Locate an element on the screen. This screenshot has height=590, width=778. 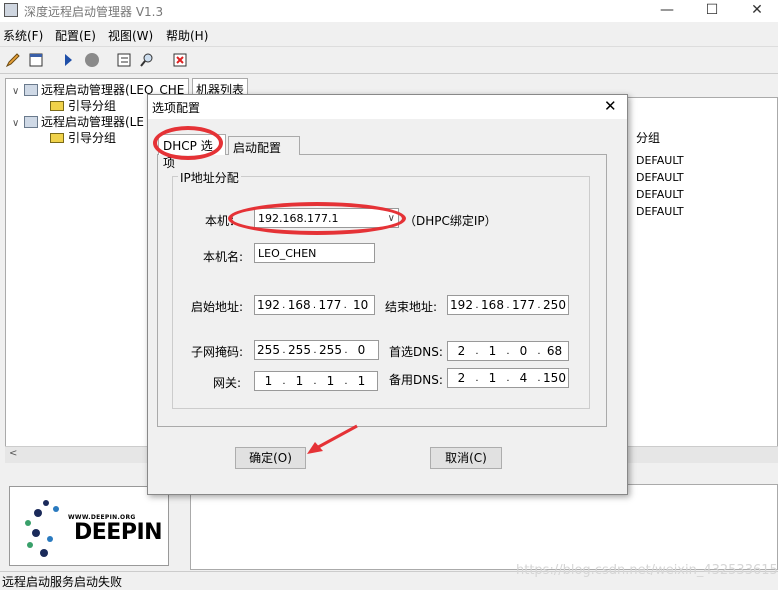
hostname-input: LEO_CHEN is located at coordinates (314, 253).